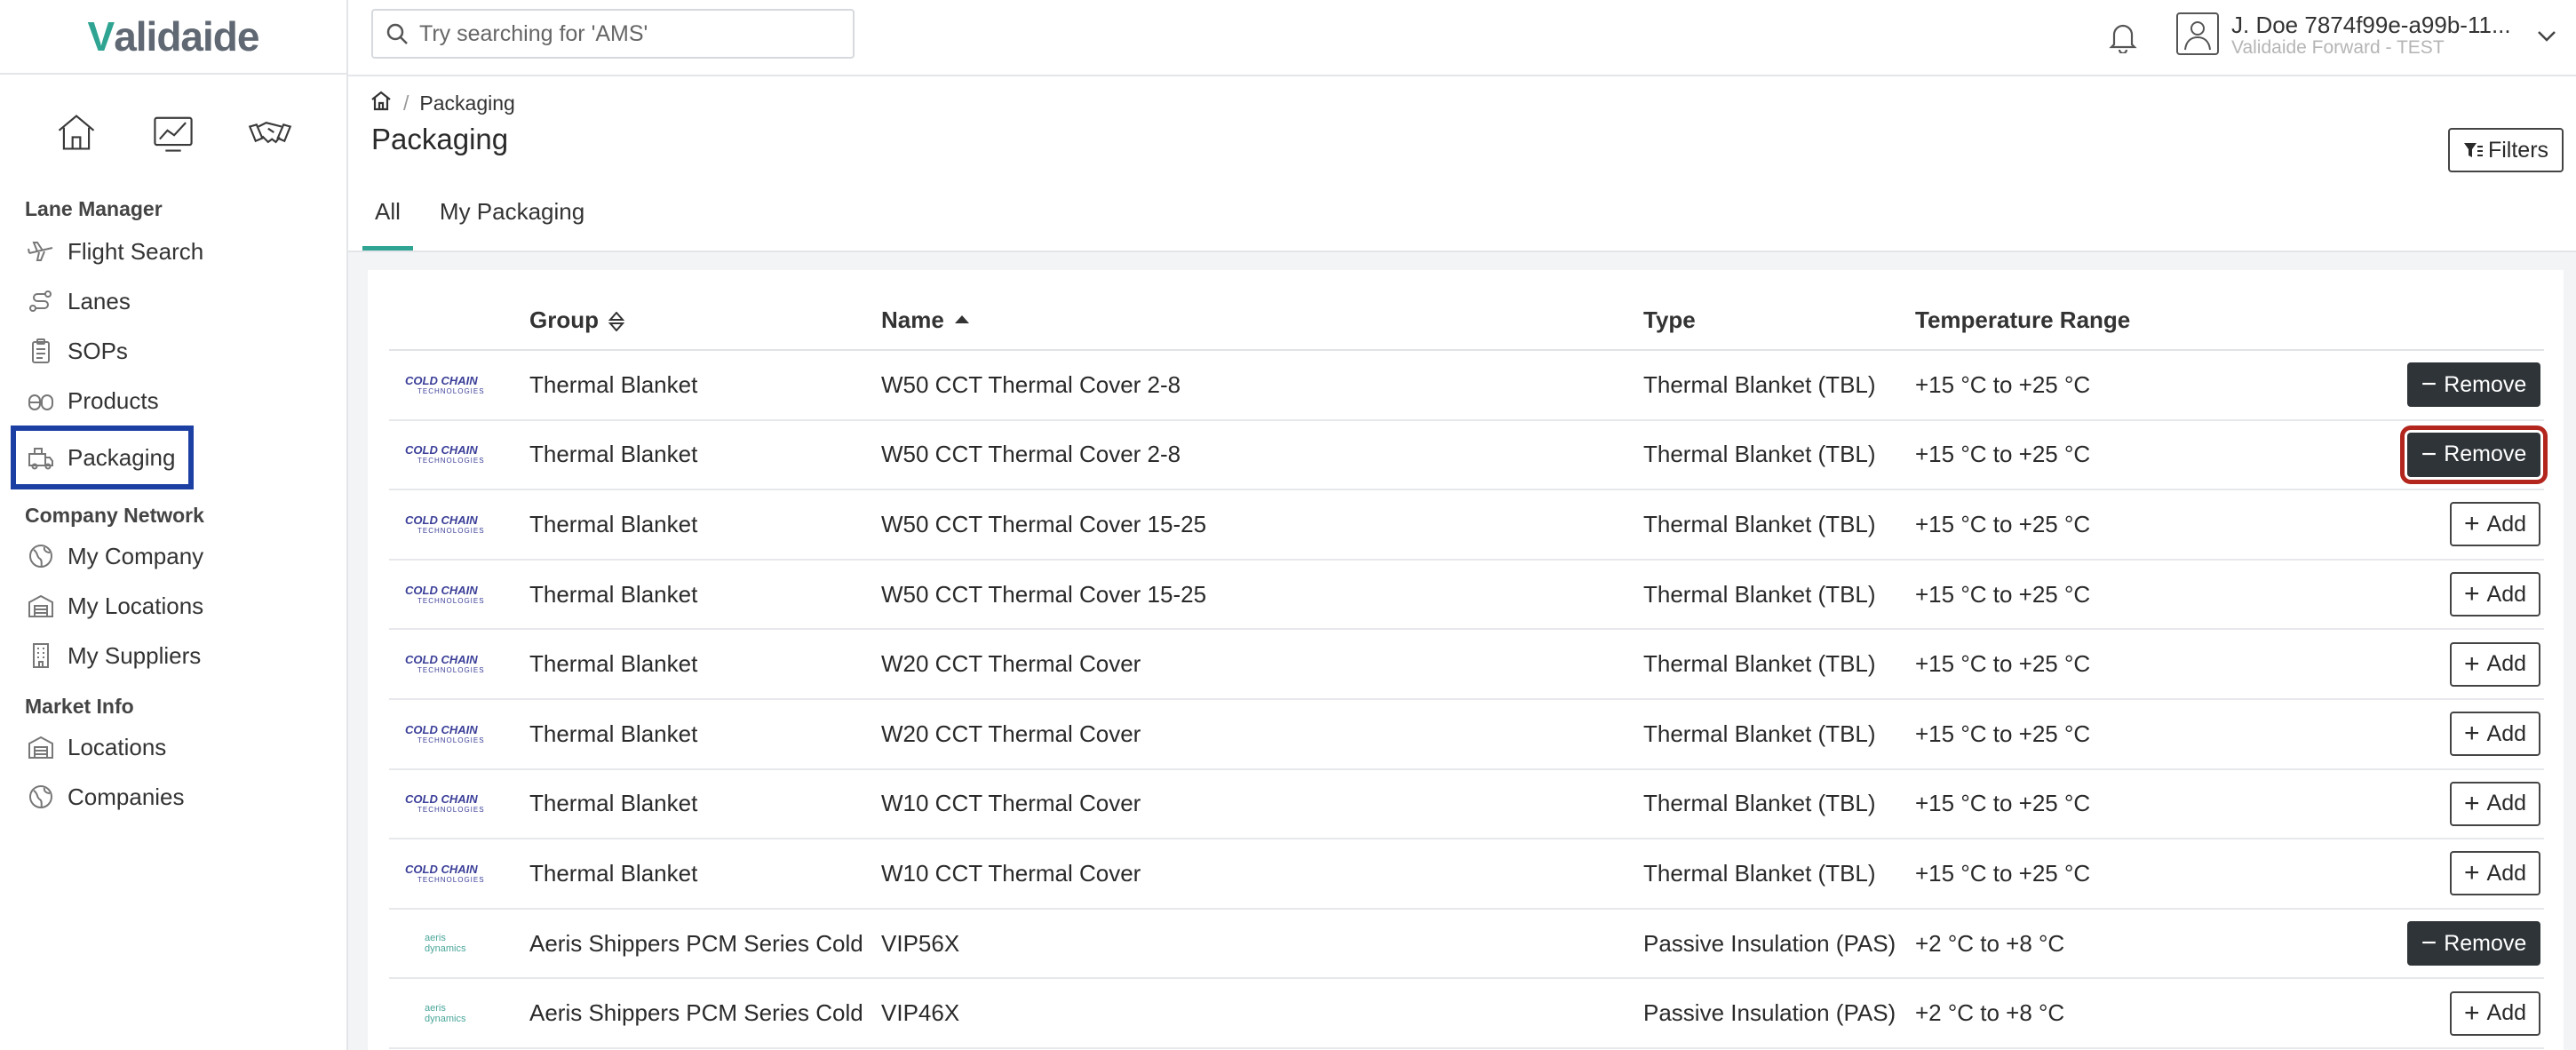  I want to click on breadcrumb-home, so click(381, 103).